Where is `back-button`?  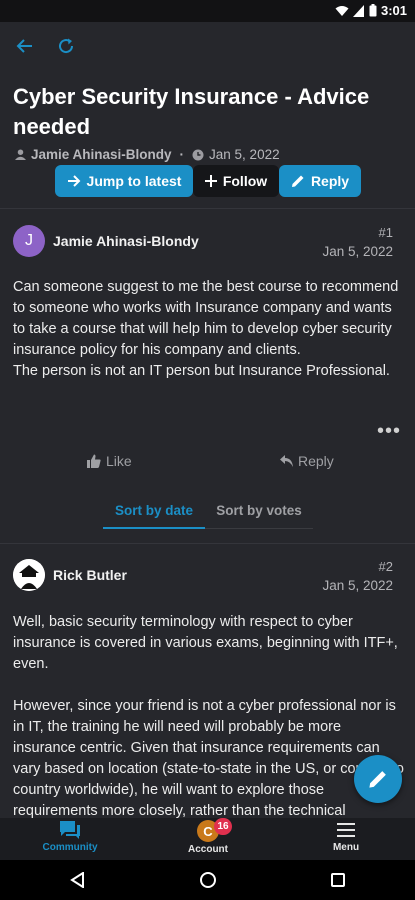 back-button is located at coordinates (25, 46).